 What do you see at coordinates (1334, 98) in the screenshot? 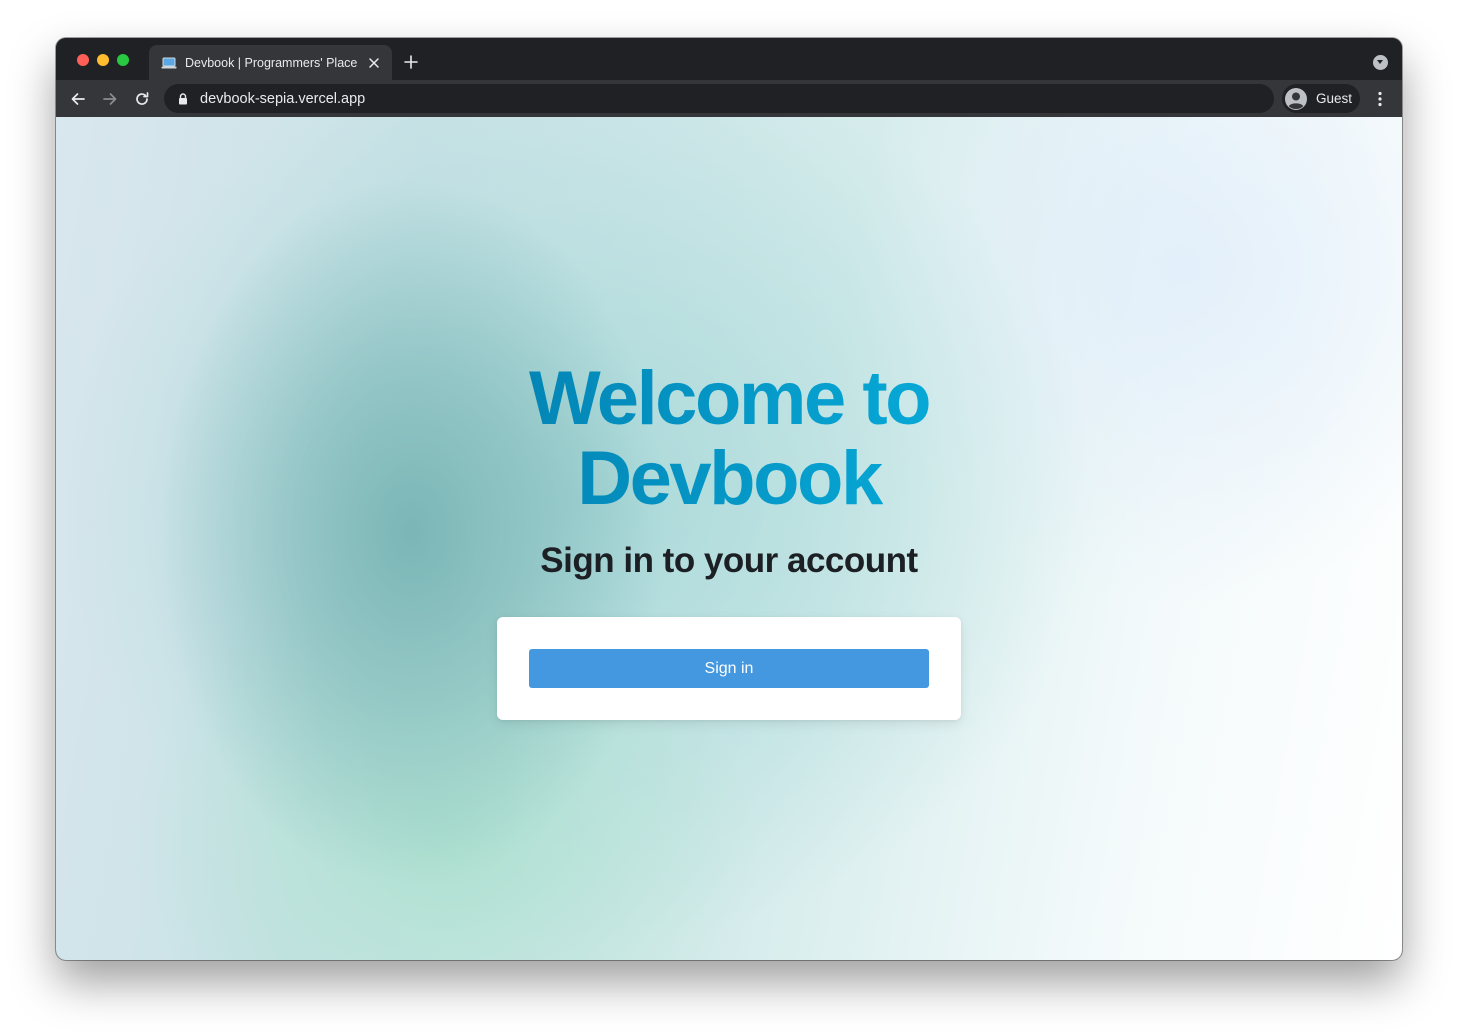
I see `profile-name: Guest` at bounding box center [1334, 98].